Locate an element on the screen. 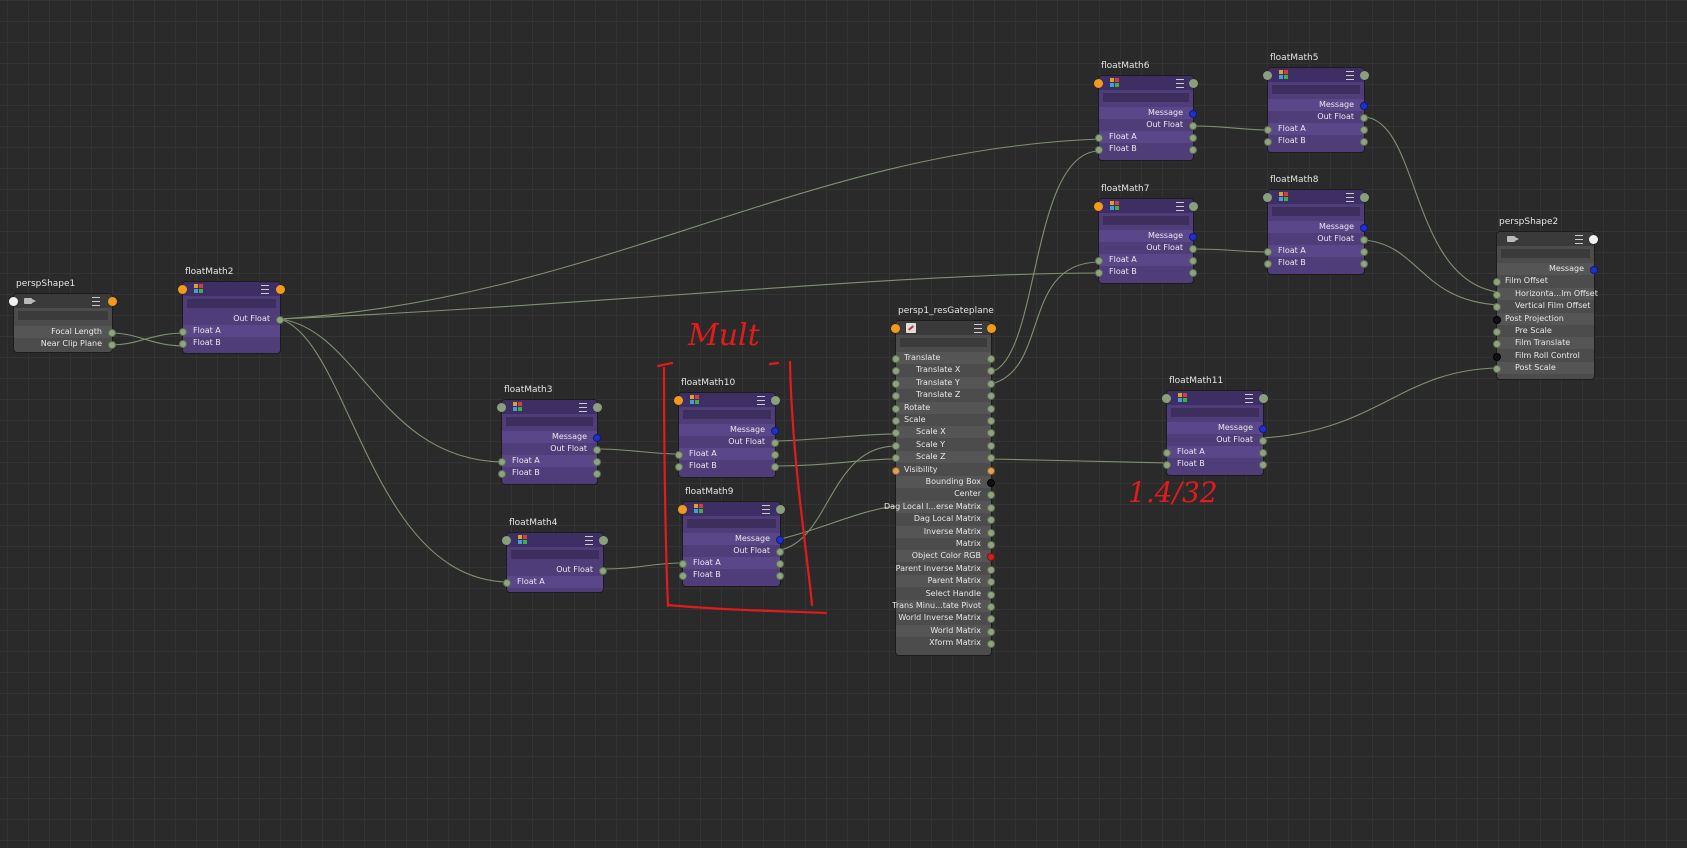 The height and width of the screenshot is (848, 1687). attr-row: World Inverse Matrix is located at coordinates (945, 618).